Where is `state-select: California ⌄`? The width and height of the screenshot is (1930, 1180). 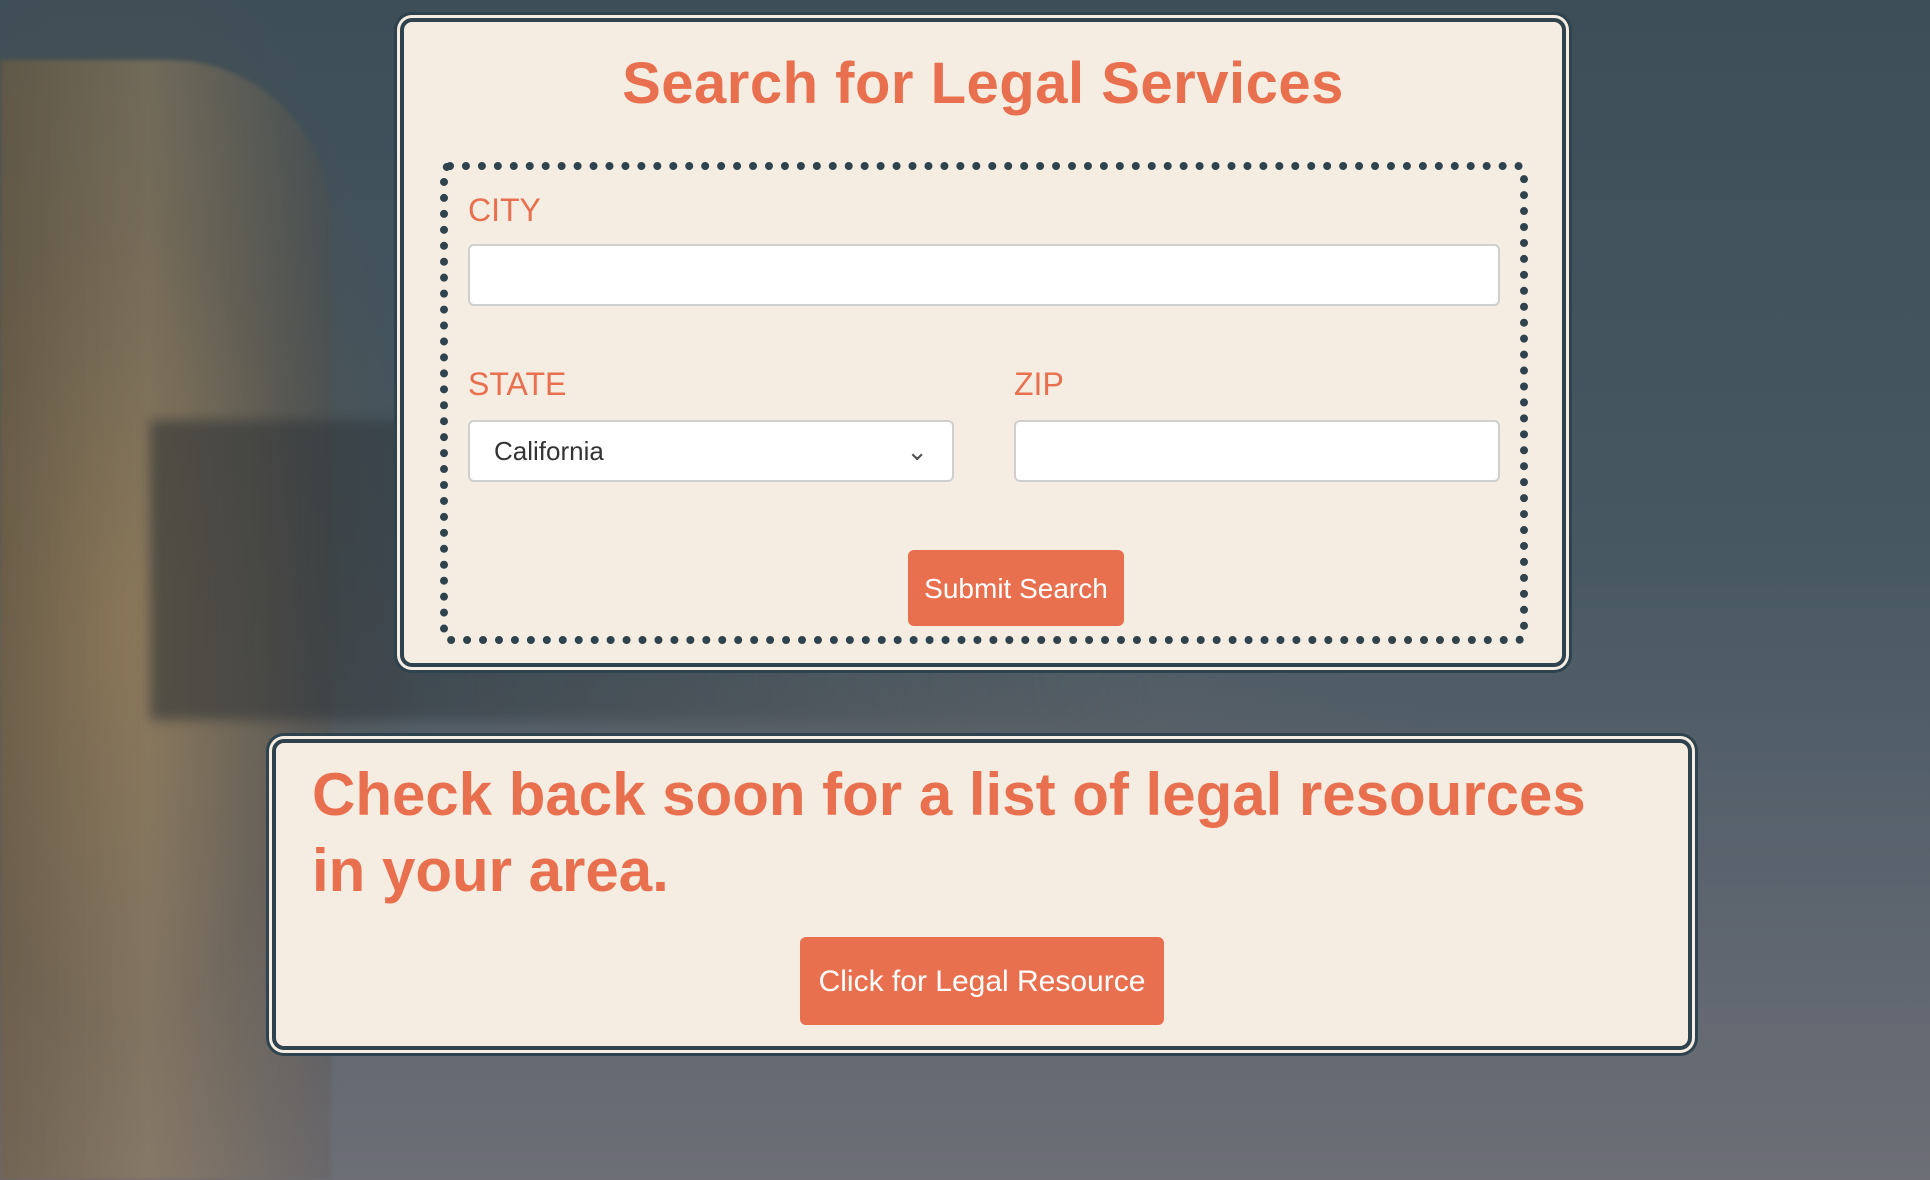 state-select: California ⌄ is located at coordinates (711, 451).